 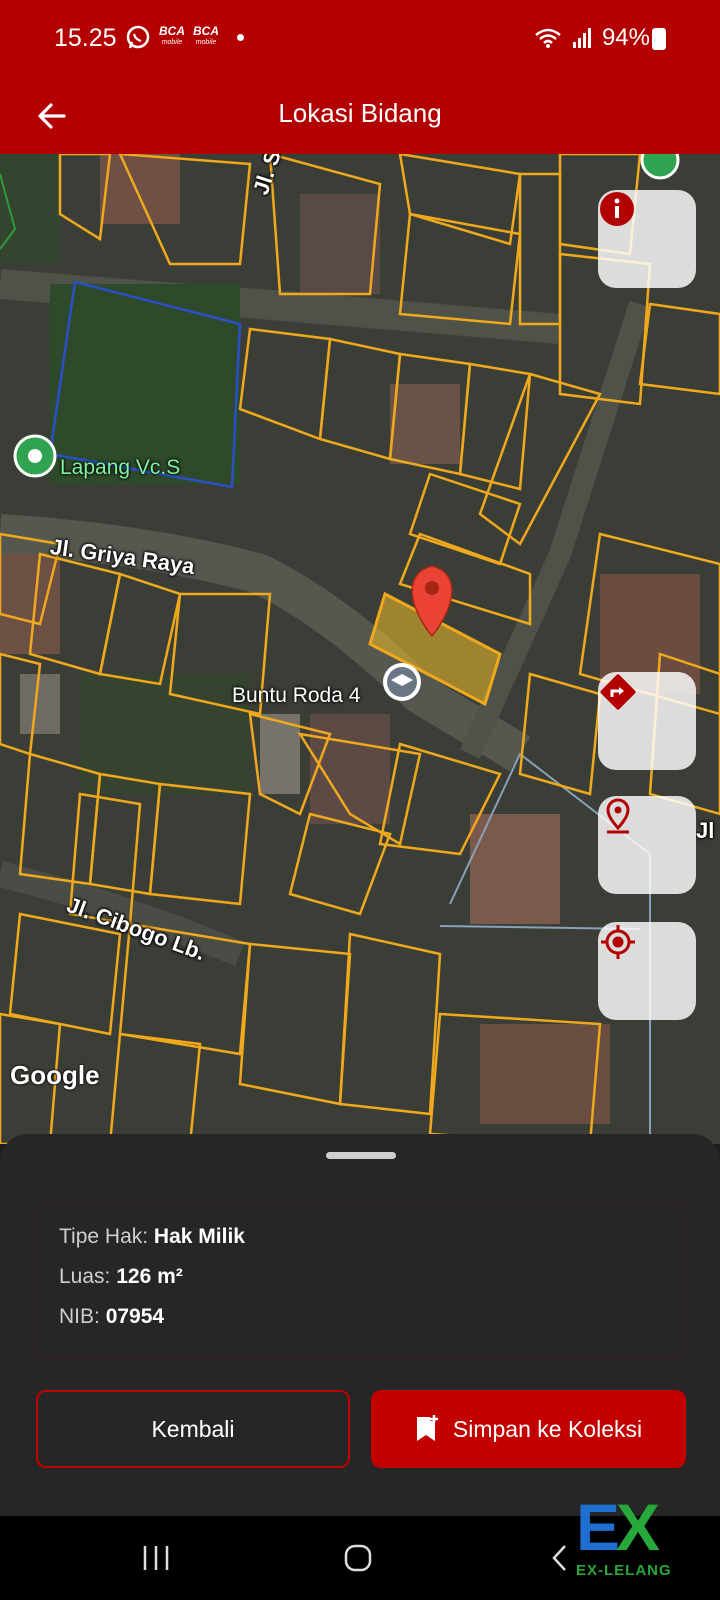 I want to click on my-location-button, so click(x=647, y=971).